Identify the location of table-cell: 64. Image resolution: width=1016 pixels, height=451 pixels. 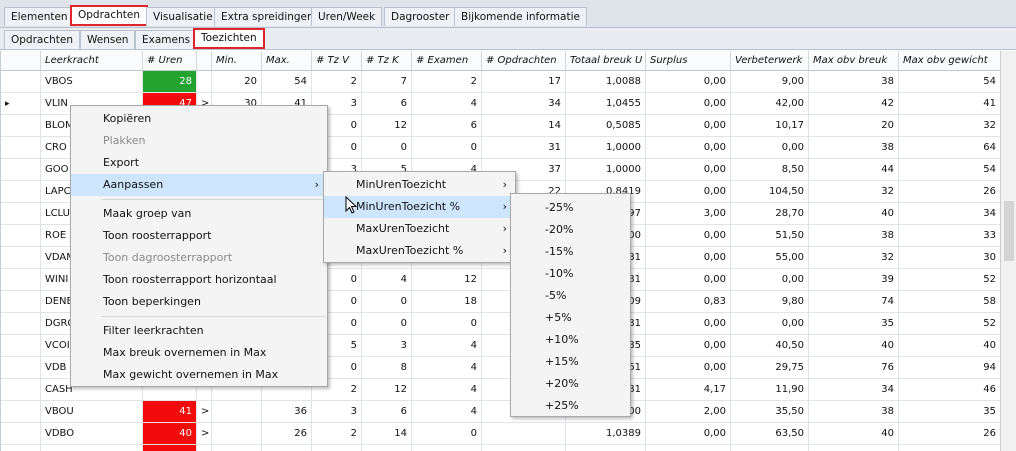
(950, 148).